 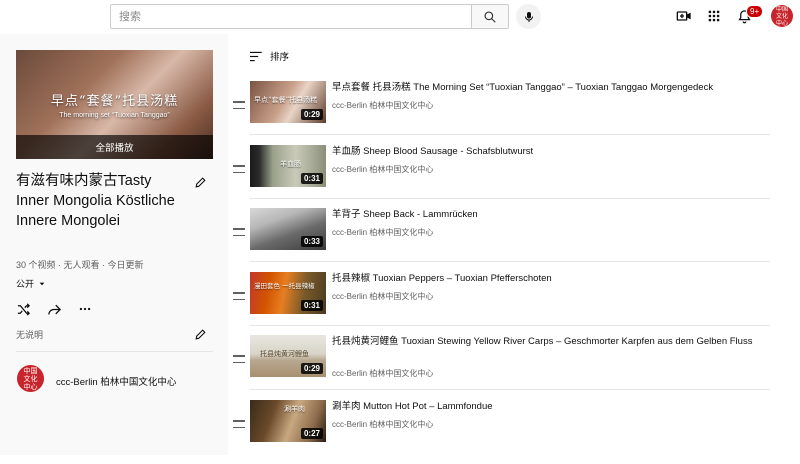 I want to click on edit-title-button, so click(x=200, y=182).